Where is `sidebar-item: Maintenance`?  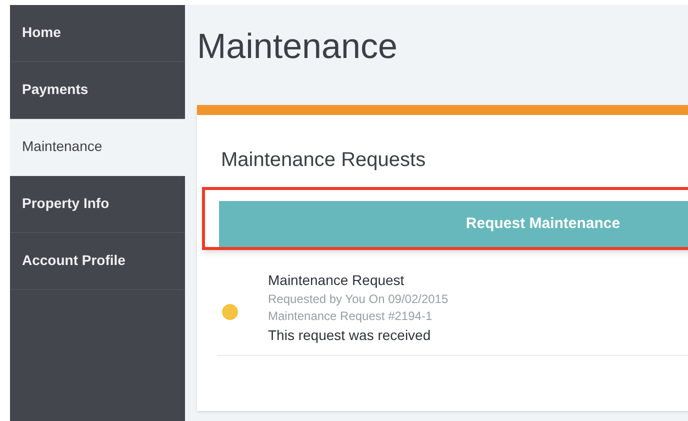
sidebar-item: Maintenance is located at coordinates (97, 147).